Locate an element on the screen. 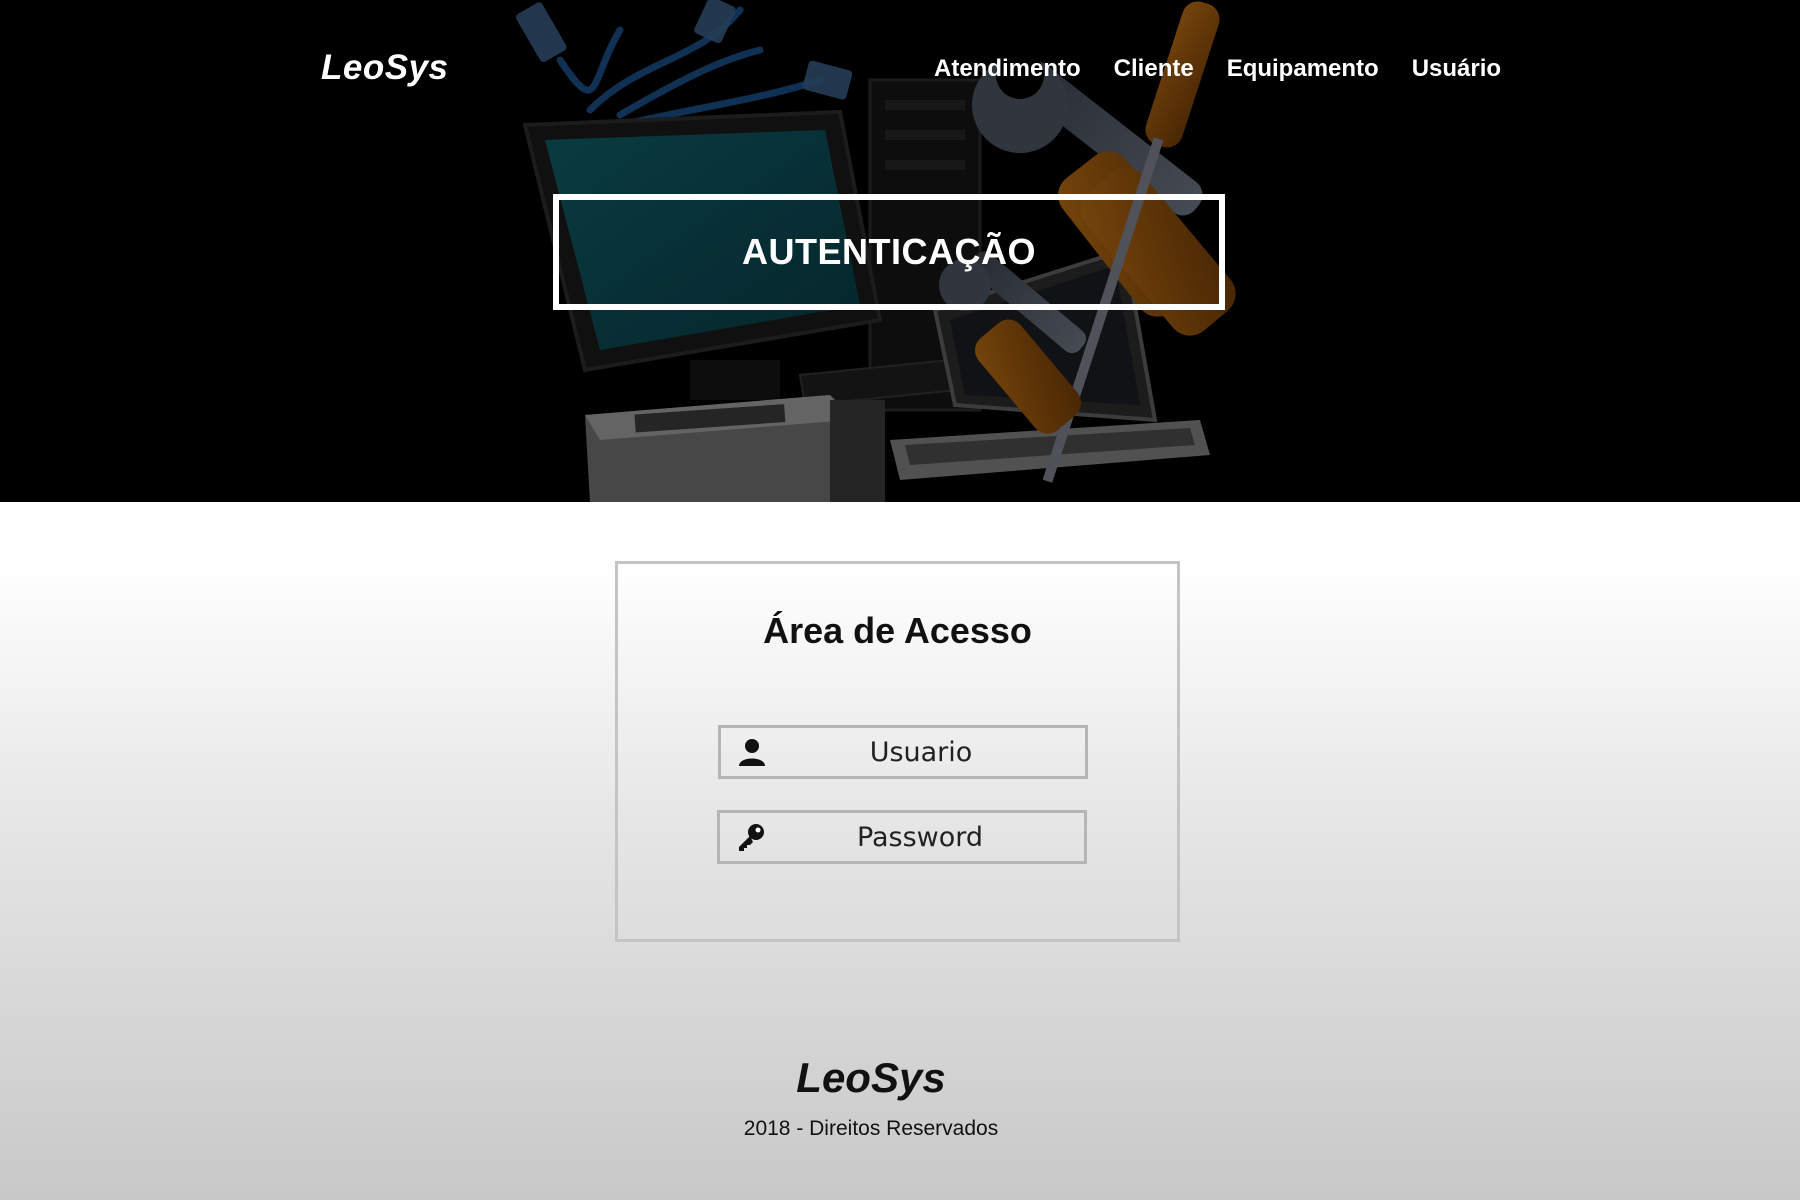 This screenshot has width=1800, height=1200. login-panel-title: Área de Acesso is located at coordinates (897, 630).